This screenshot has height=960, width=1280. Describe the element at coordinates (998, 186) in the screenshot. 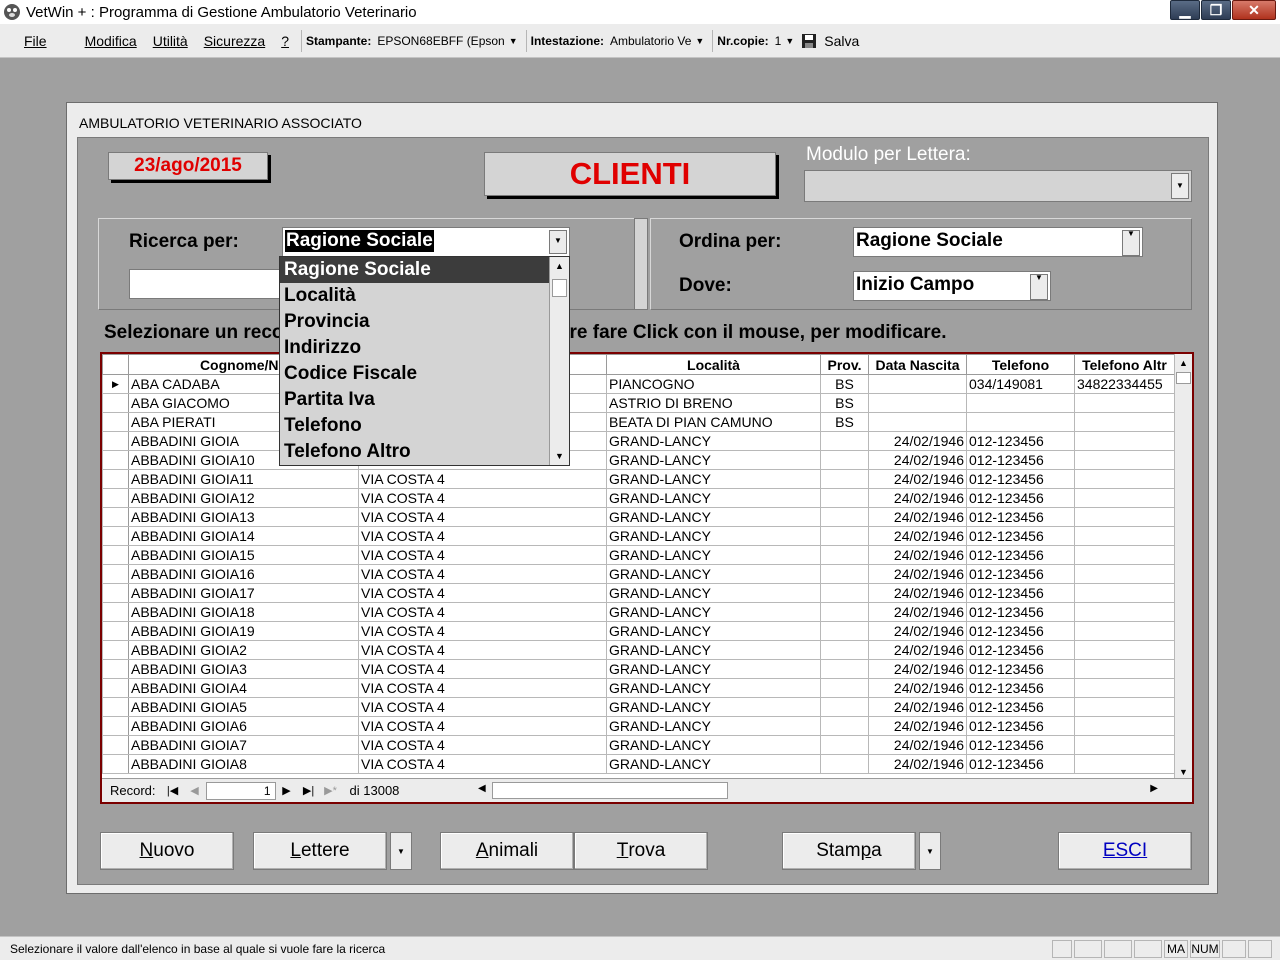

I see `letter-template-select: ▼` at that location.